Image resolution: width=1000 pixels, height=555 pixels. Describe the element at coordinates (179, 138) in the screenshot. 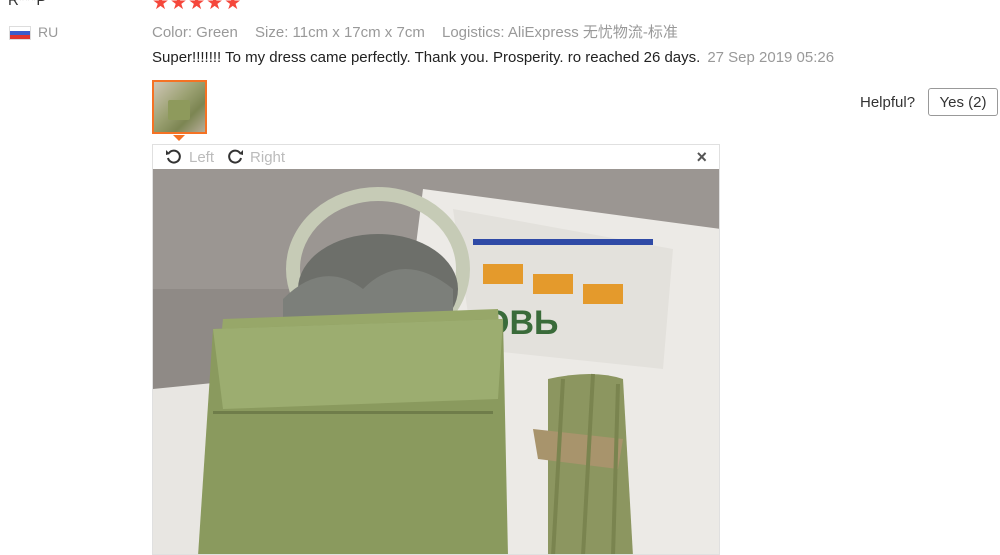

I see `thumbnail-selected-caret` at that location.